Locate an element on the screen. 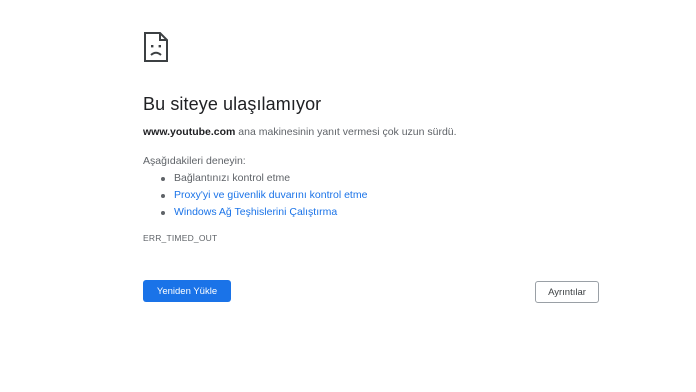  page-title: Bu siteye ulaşılamıyor is located at coordinates (232, 104).